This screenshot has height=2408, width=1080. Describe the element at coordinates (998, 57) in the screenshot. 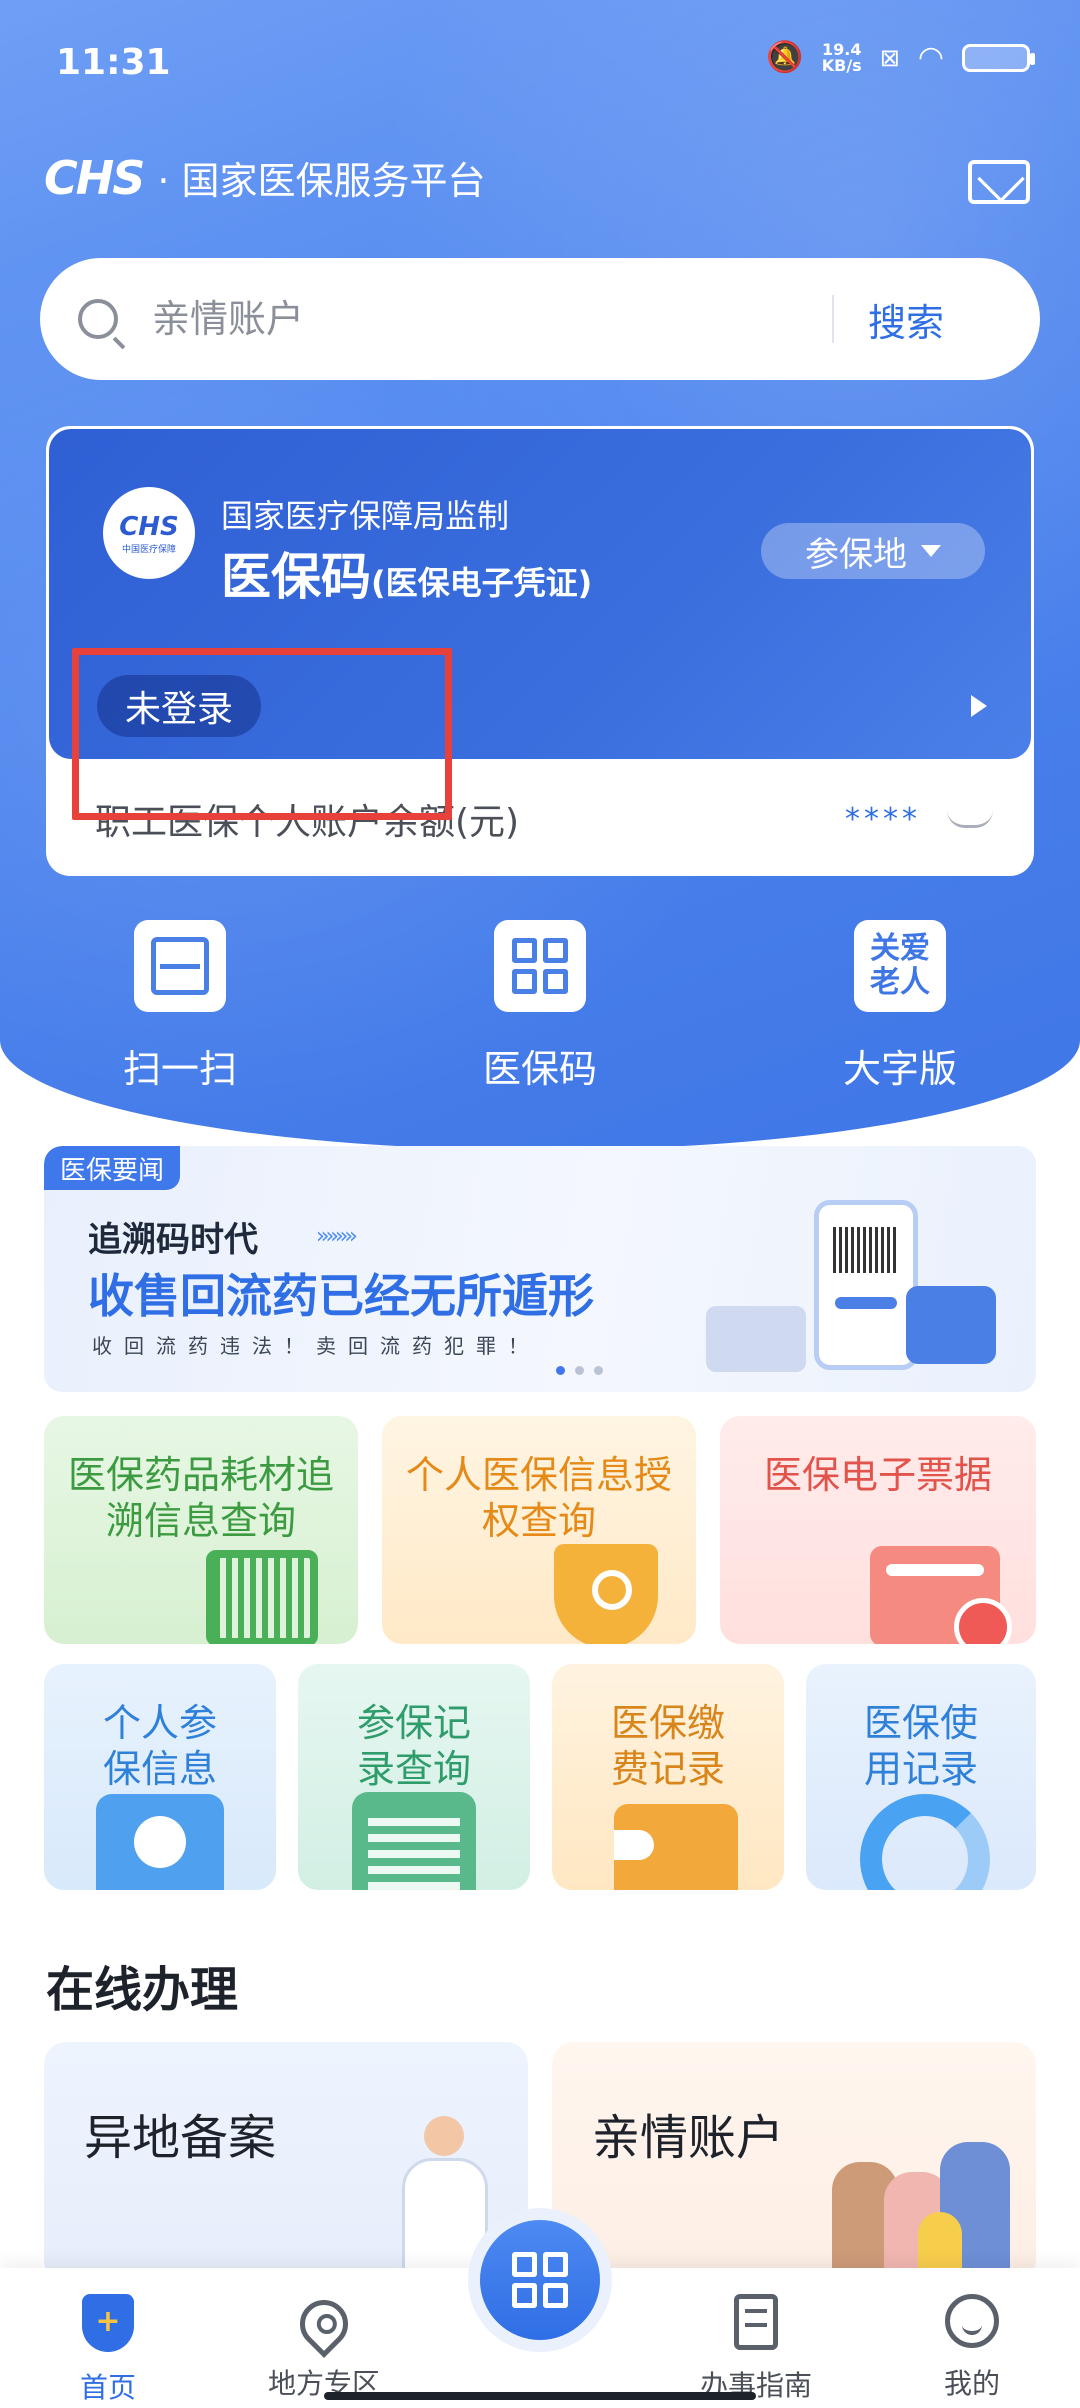

I see `battery-icon` at that location.